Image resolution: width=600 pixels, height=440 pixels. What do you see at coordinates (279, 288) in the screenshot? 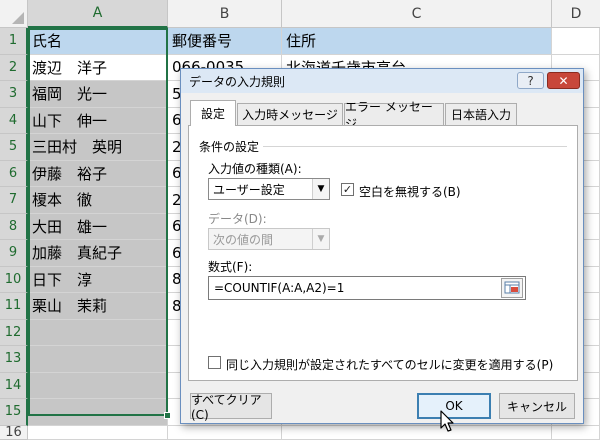
I see `formula-value: =COUNTIF(A:A,A2)=1` at bounding box center [279, 288].